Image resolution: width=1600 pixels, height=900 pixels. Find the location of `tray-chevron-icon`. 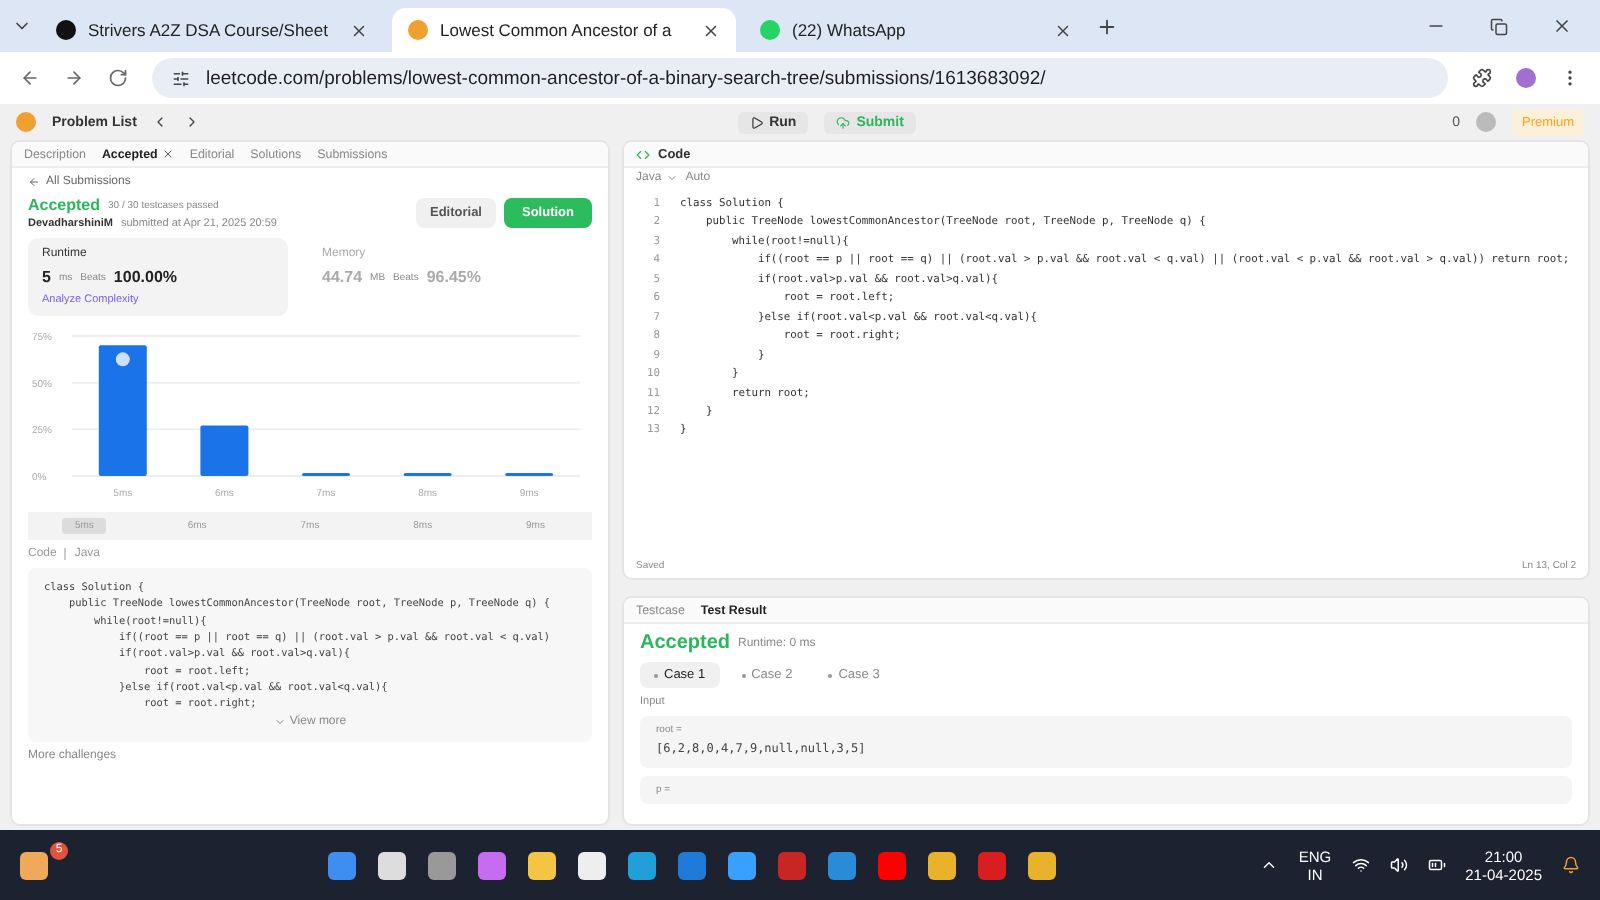

tray-chevron-icon is located at coordinates (1269, 865).